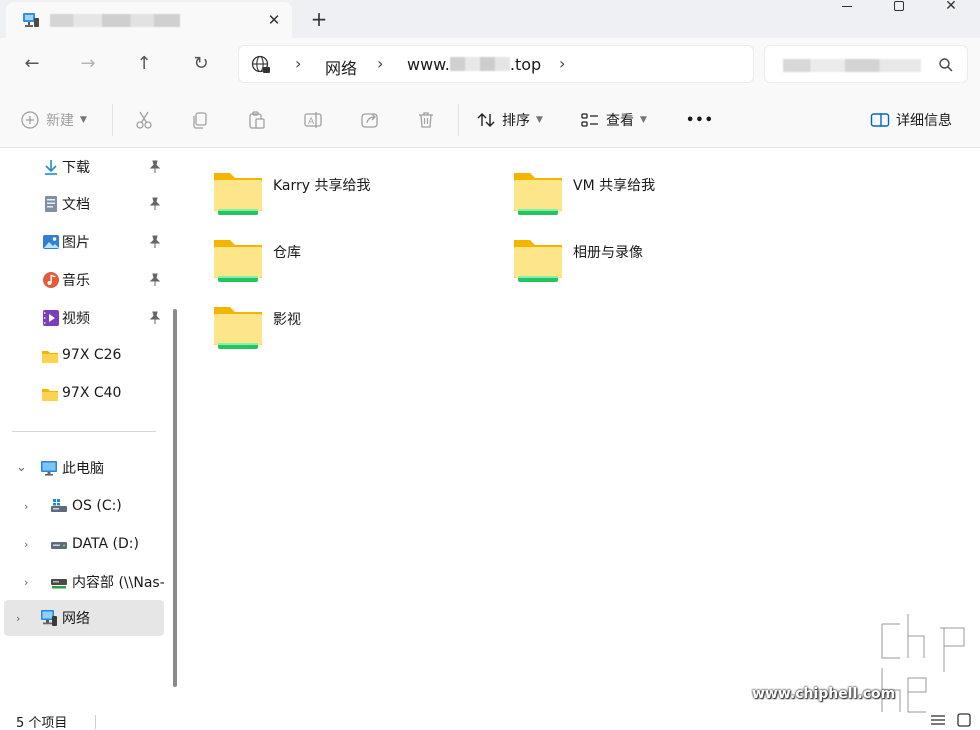 This screenshot has width=980, height=730. What do you see at coordinates (60, 121) in the screenshot?
I see `new-label: 新建` at bounding box center [60, 121].